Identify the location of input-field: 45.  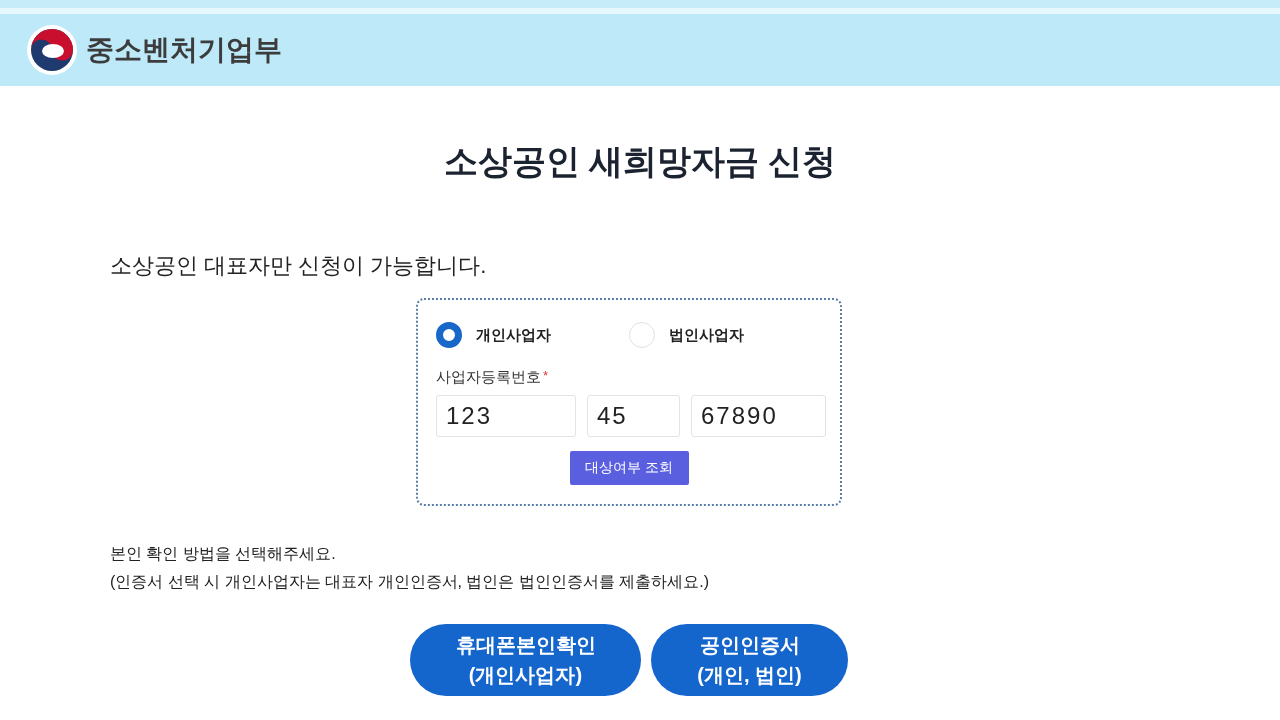
(633, 415).